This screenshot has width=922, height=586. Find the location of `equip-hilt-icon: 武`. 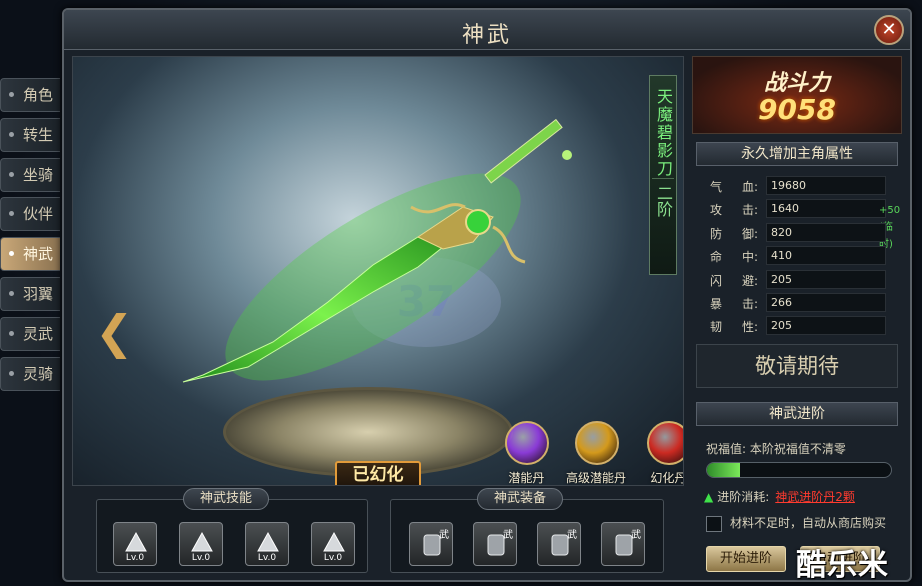

equip-hilt-icon: 武 is located at coordinates (495, 544).